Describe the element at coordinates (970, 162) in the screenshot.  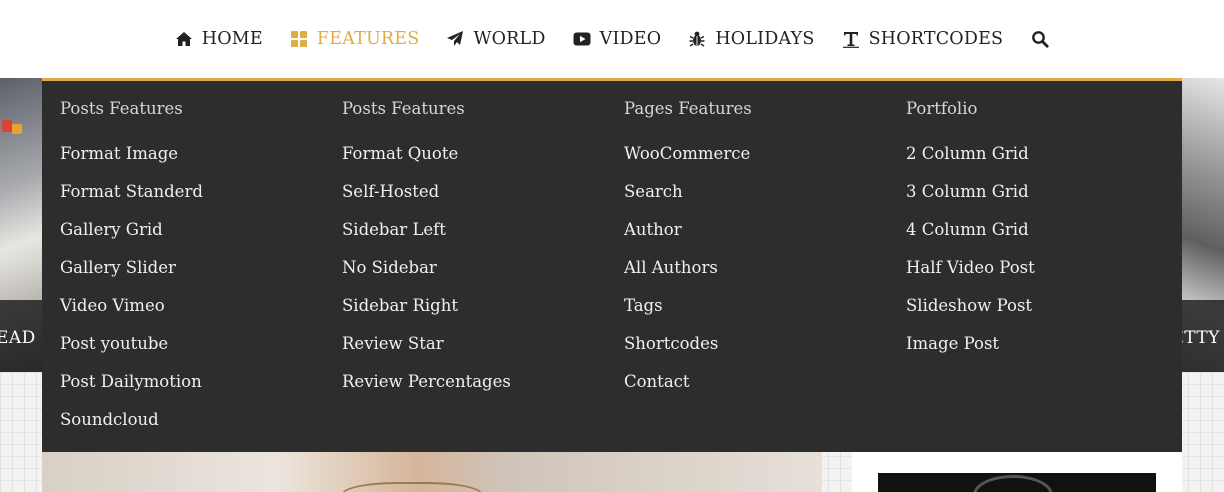
I see `megamenu-link: 2 Column Grid` at that location.